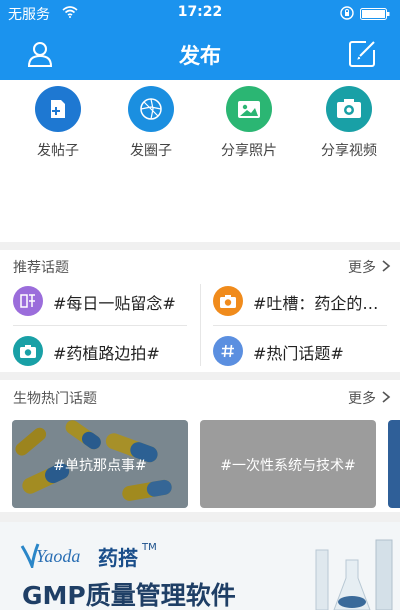 Image resolution: width=400 pixels, height=610 pixels. What do you see at coordinates (362, 267) in the screenshot?
I see `recommended-more-link: 更多` at bounding box center [362, 267].